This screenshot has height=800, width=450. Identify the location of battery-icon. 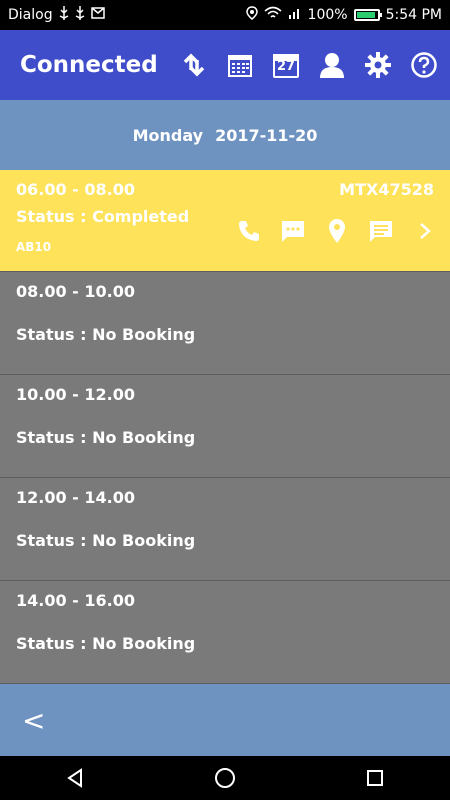
(367, 15).